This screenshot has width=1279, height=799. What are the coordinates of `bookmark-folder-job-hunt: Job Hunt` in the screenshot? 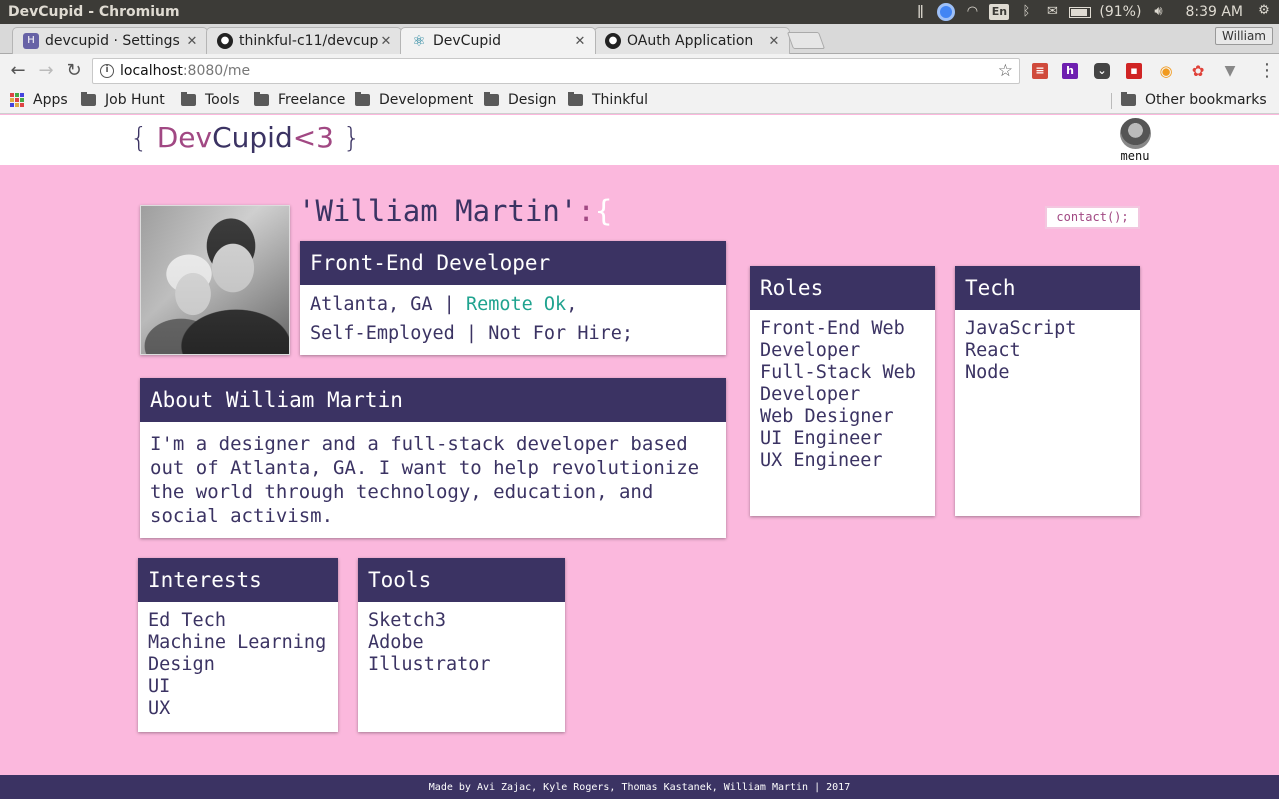 It's located at (123, 100).